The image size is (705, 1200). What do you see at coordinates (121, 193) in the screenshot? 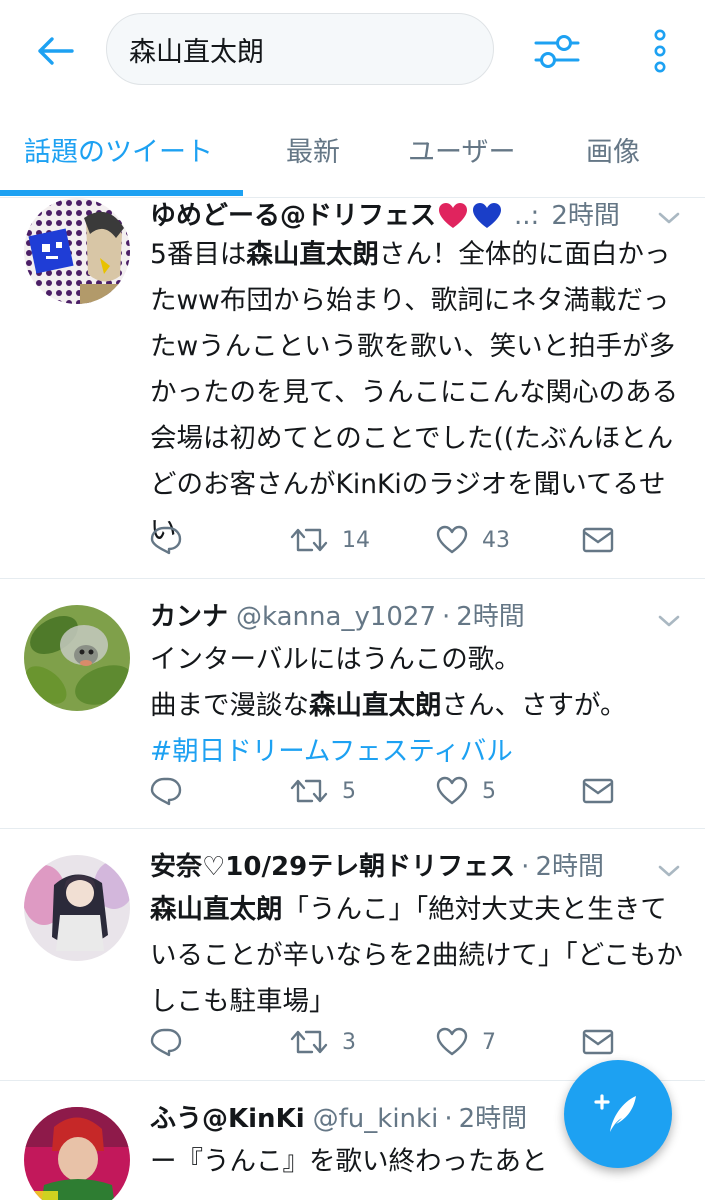
I see `active-tab-indicator` at bounding box center [121, 193].